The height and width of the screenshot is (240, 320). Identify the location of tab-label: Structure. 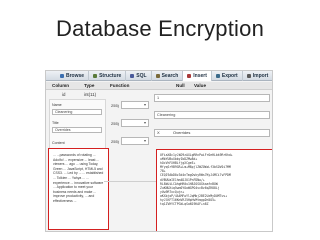
(110, 76).